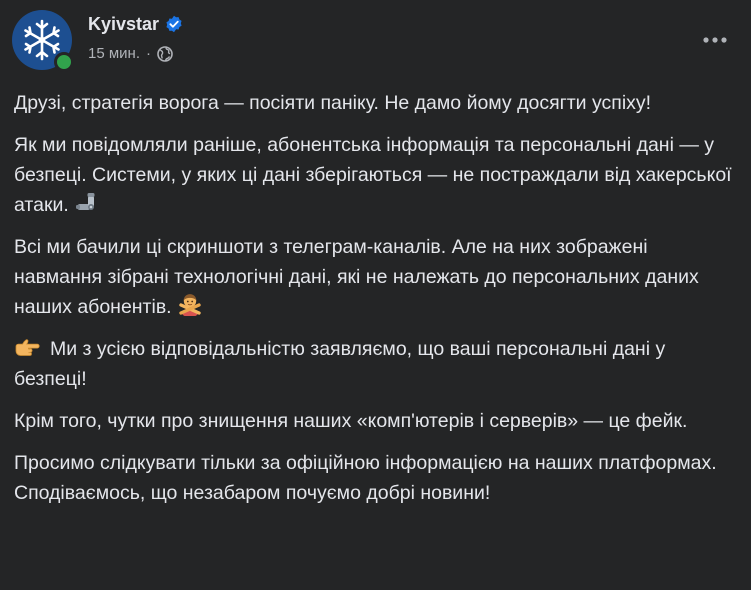 This screenshot has width=751, height=590. I want to click on more-options-icon, so click(715, 40).